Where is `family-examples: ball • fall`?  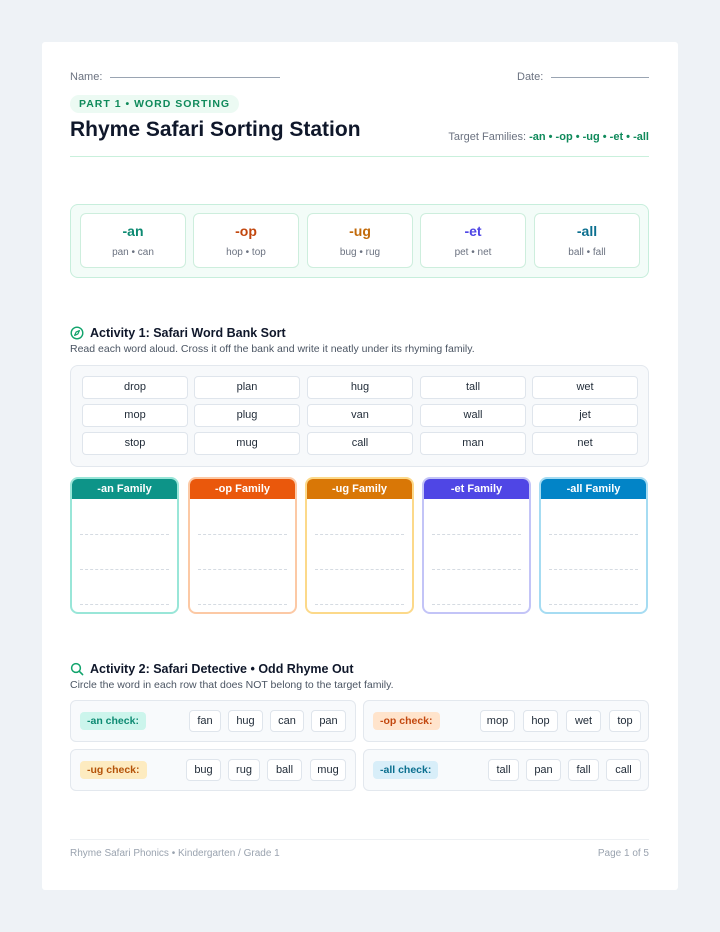
family-examples: ball • fall is located at coordinates (587, 252).